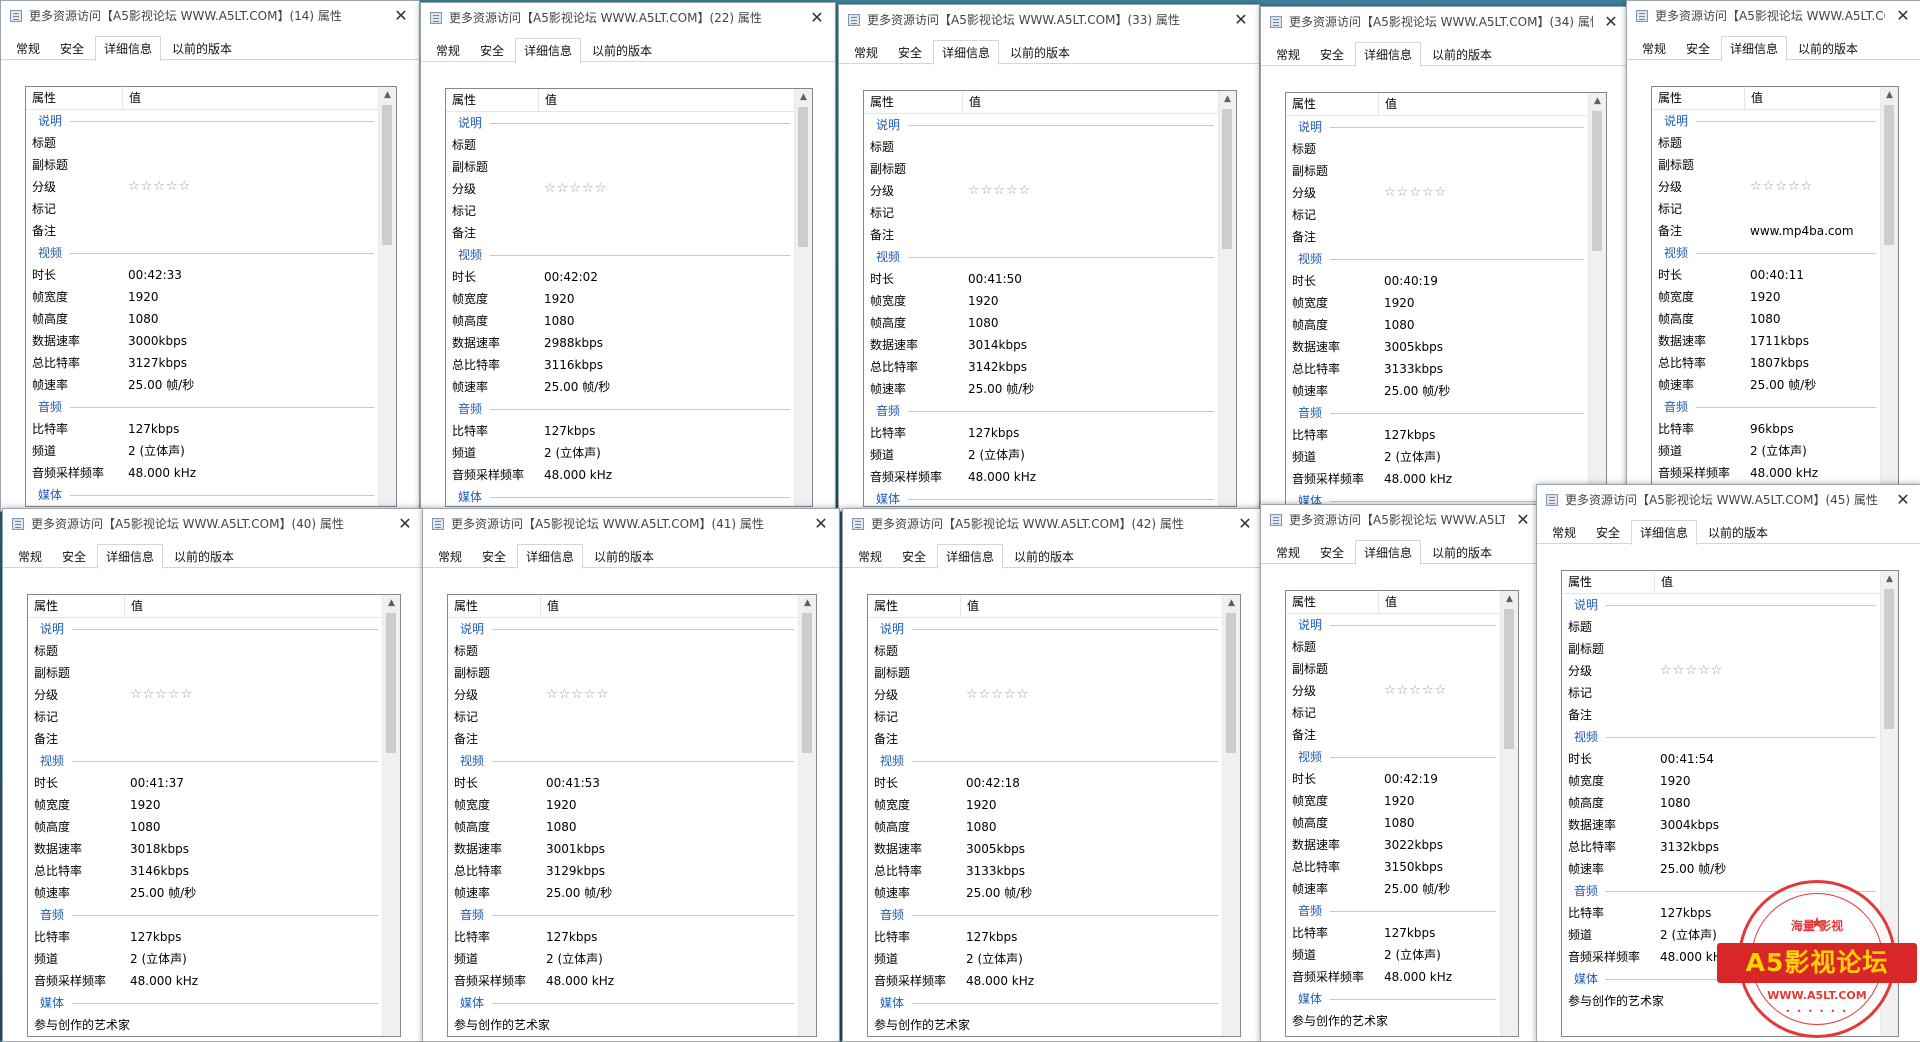  Describe the element at coordinates (1446, 369) in the screenshot. I see `row-total-bitrate: 总比特率 3133kbps` at that location.